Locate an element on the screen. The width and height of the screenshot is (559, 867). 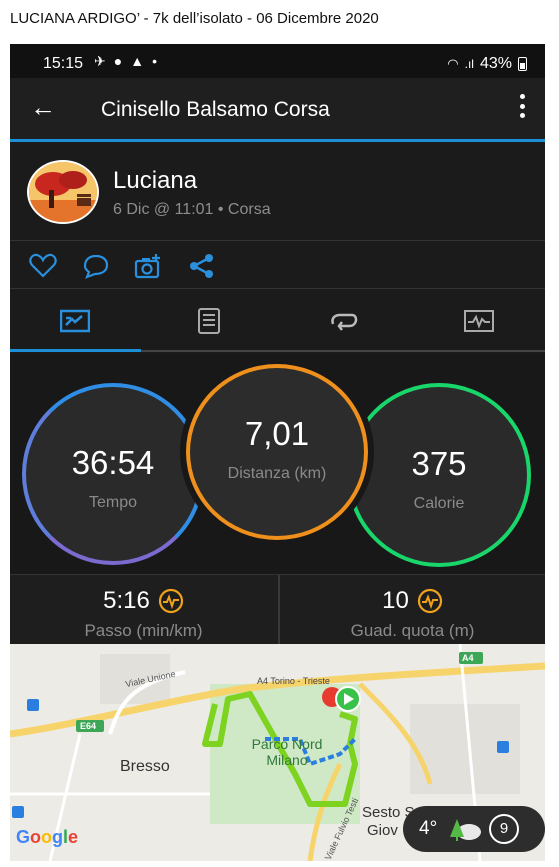
battery-percent: 43% is located at coordinates (495, 63).